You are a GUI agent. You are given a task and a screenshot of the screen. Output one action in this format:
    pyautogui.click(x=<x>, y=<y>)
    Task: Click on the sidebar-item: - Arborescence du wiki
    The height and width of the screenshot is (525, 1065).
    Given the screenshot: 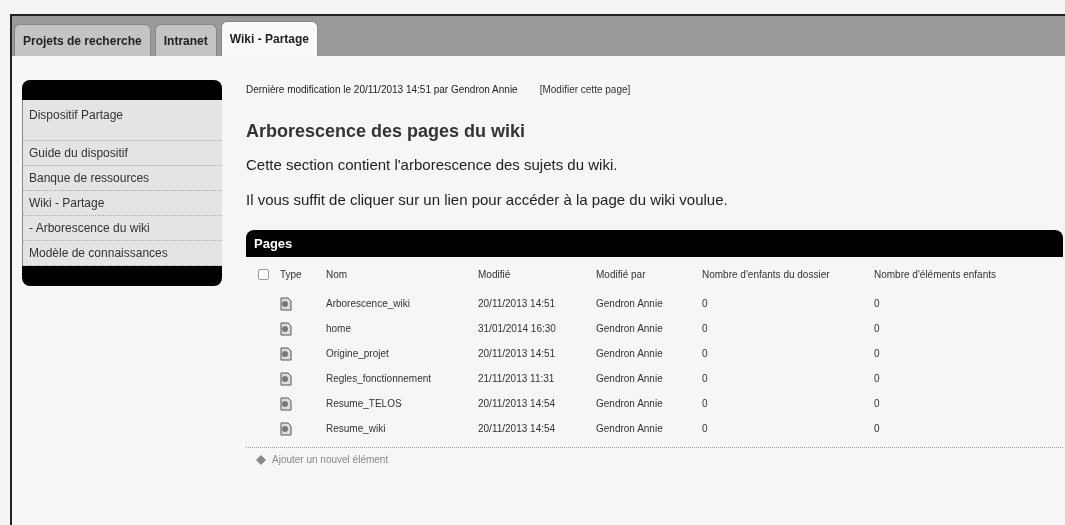 What is the action you would take?
    pyautogui.click(x=122, y=228)
    